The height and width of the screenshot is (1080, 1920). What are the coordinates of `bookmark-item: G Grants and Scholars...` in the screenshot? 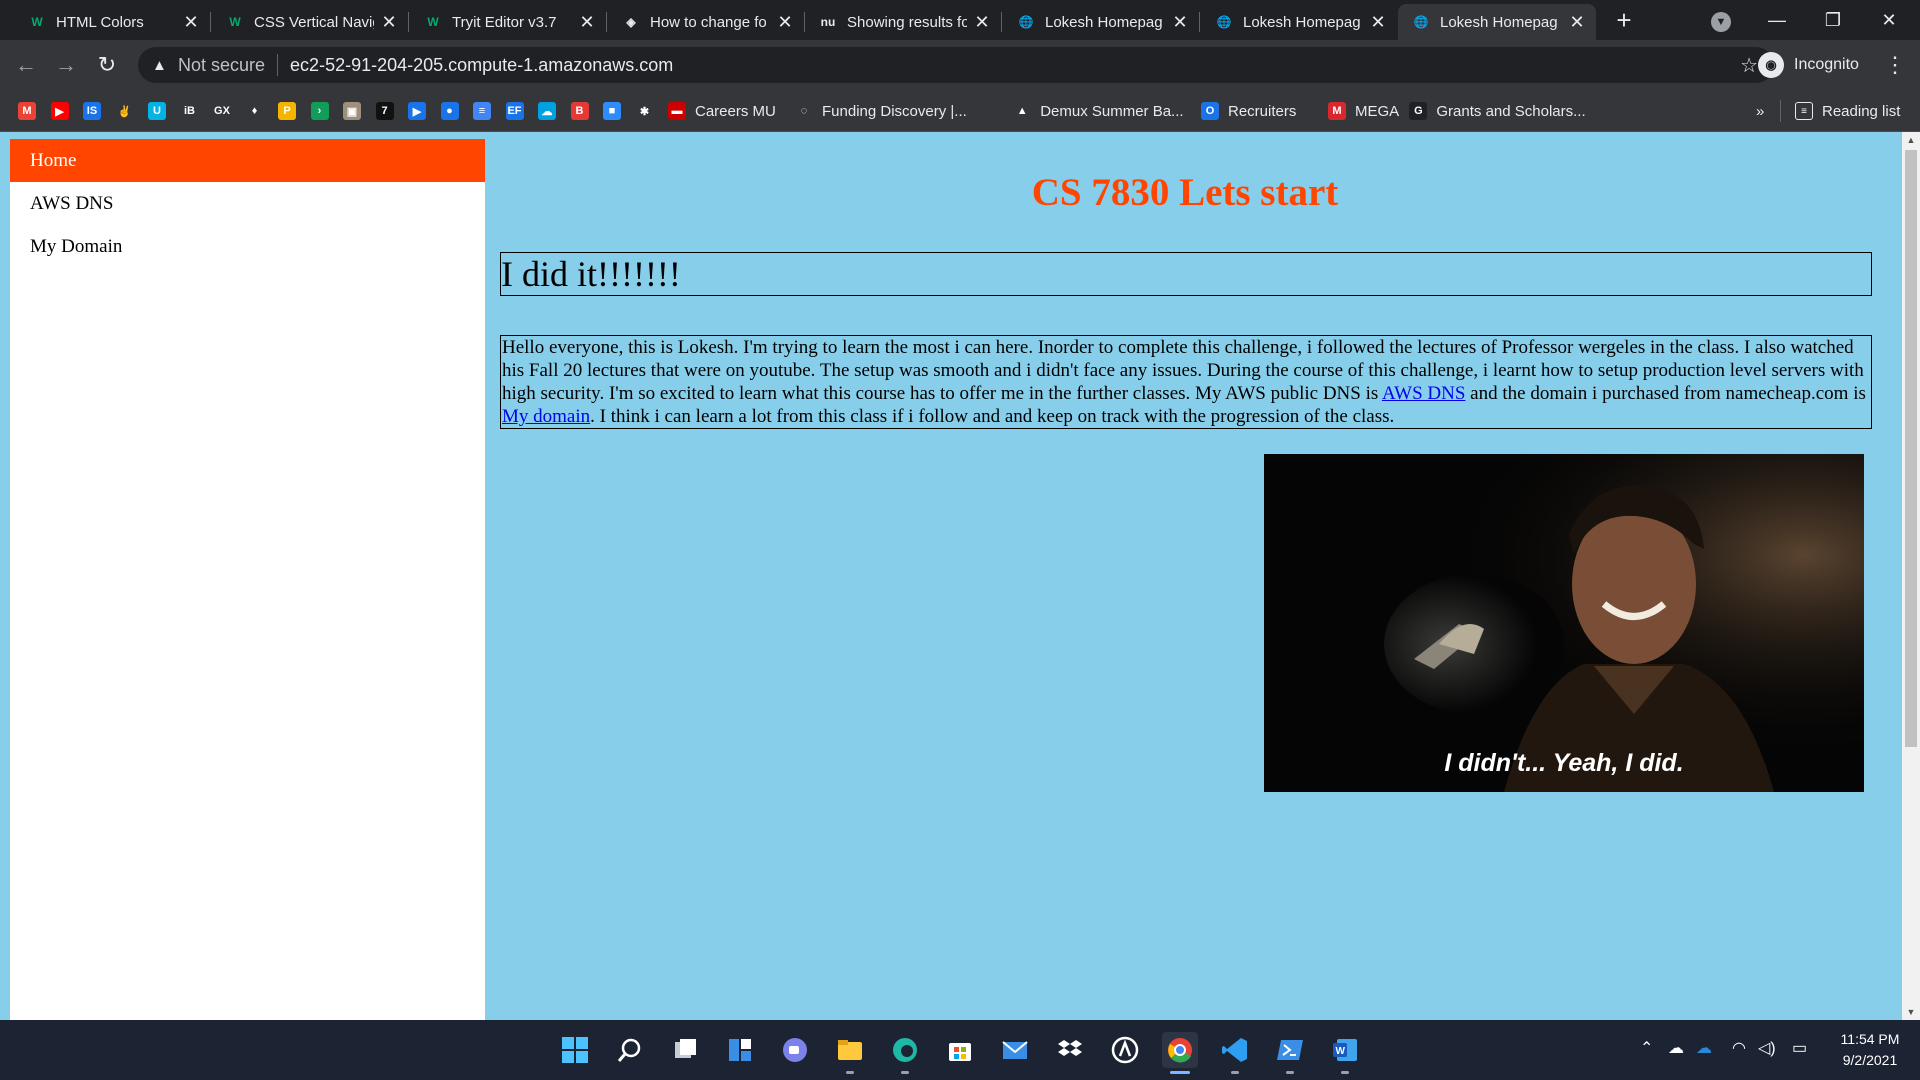 It's located at (1497, 111).